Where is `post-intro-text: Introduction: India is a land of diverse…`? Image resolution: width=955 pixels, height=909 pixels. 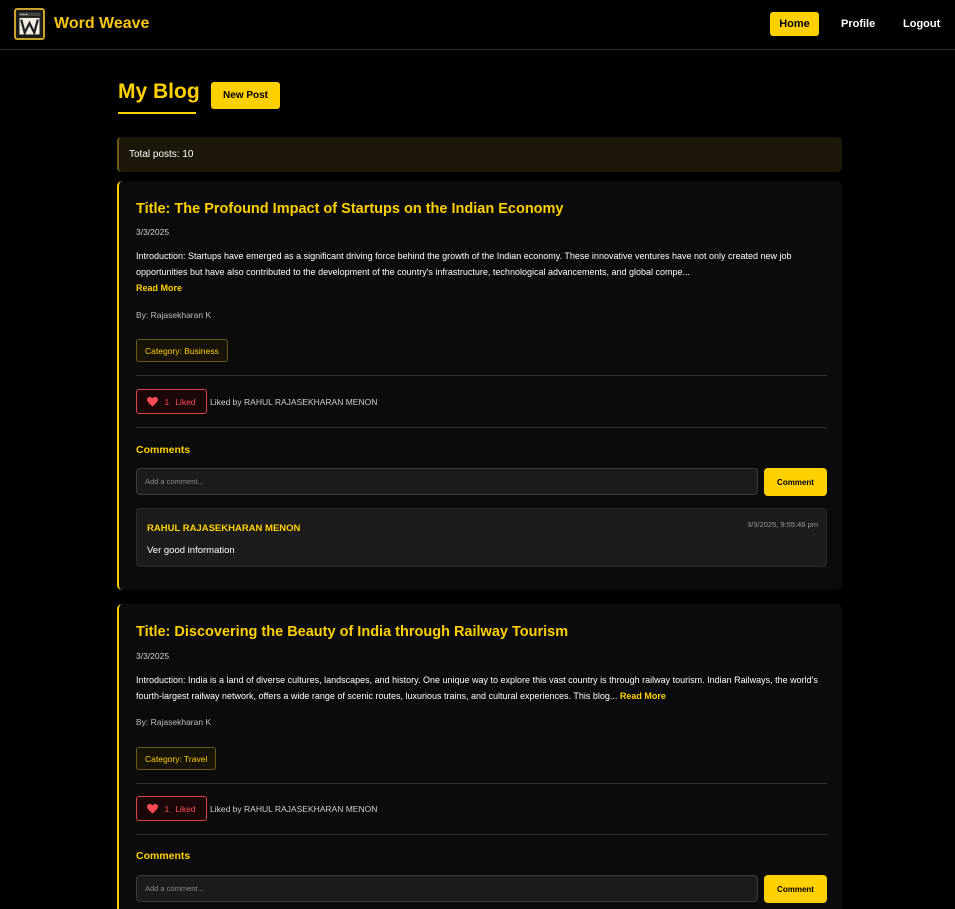 post-intro-text: Introduction: India is a land of diverse… is located at coordinates (477, 688).